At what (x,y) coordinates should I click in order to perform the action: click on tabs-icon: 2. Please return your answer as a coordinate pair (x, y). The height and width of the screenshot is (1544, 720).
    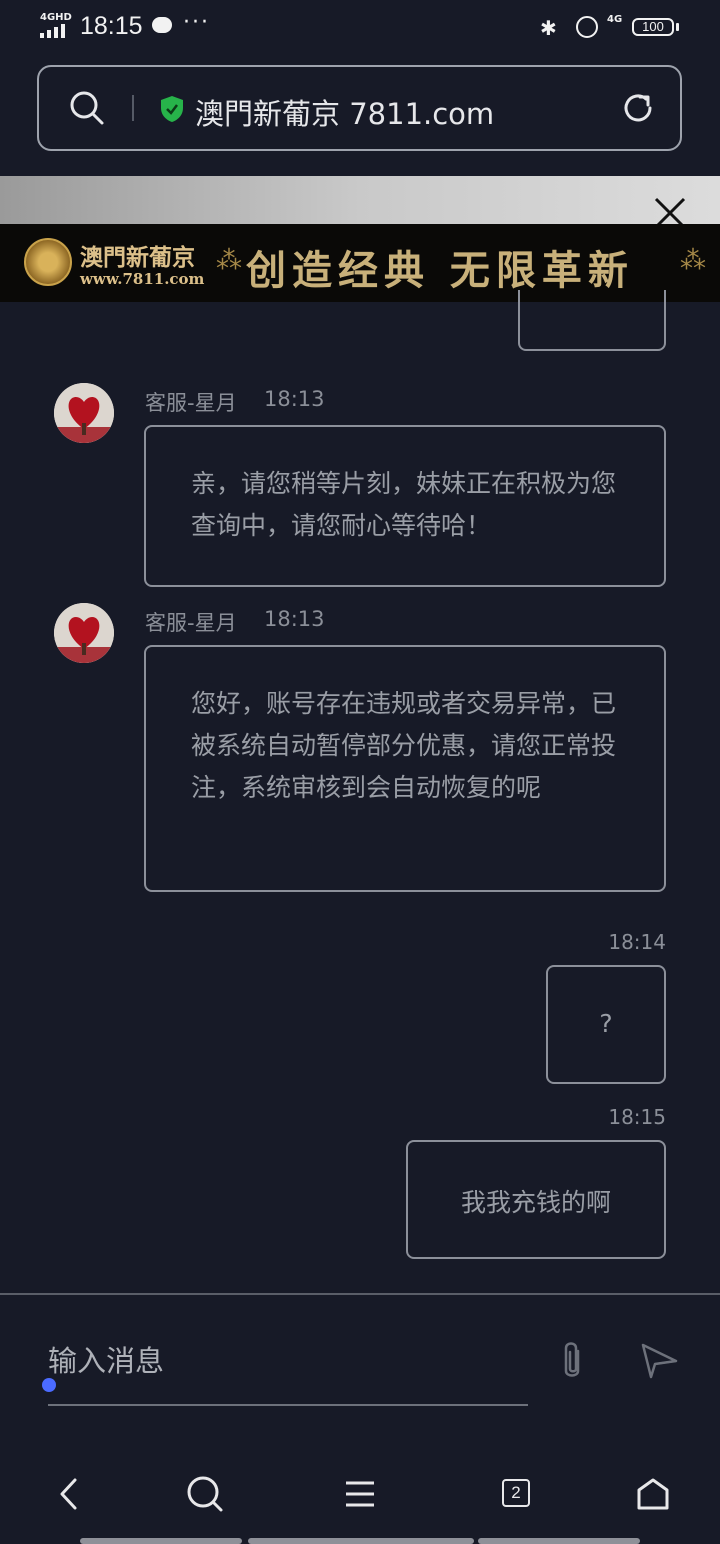
    Looking at the image, I should click on (516, 1493).